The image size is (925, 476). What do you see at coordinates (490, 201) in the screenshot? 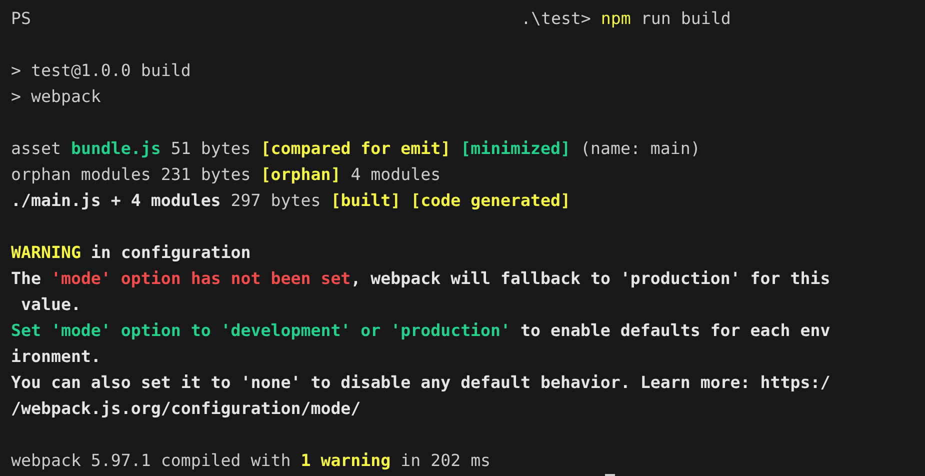
I see `output-text: [code generated]` at bounding box center [490, 201].